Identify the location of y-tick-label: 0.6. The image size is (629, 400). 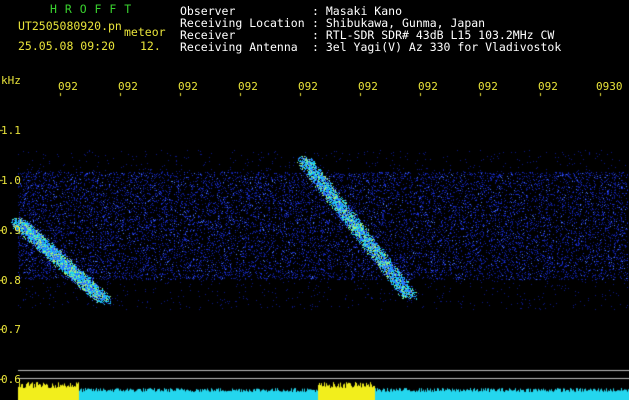
(11, 379).